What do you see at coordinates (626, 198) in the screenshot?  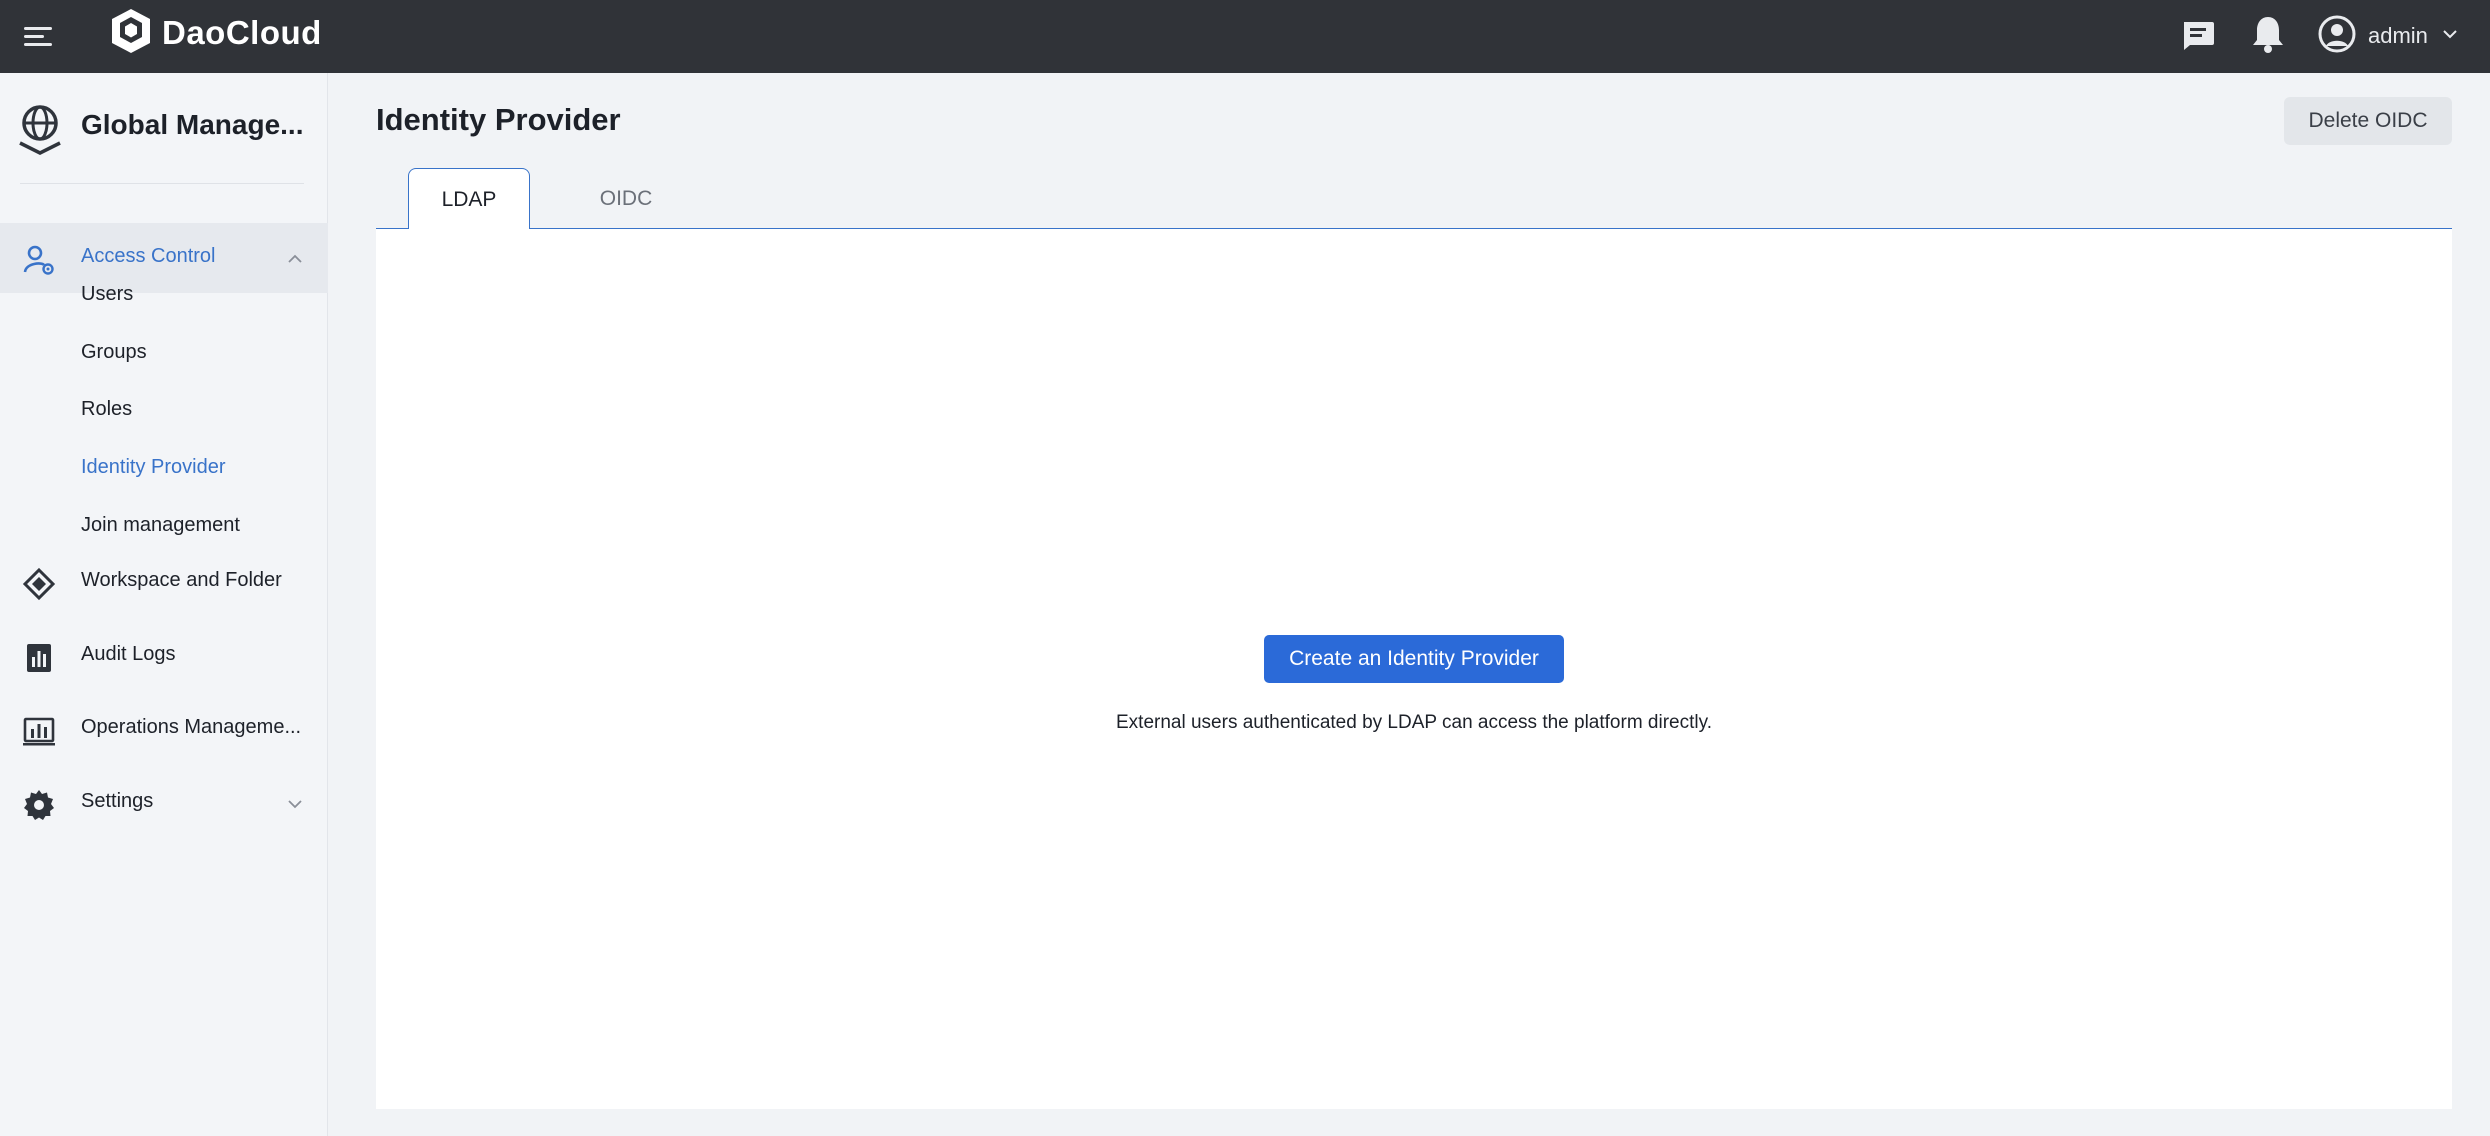 I see `tab-oidc: OIDC` at bounding box center [626, 198].